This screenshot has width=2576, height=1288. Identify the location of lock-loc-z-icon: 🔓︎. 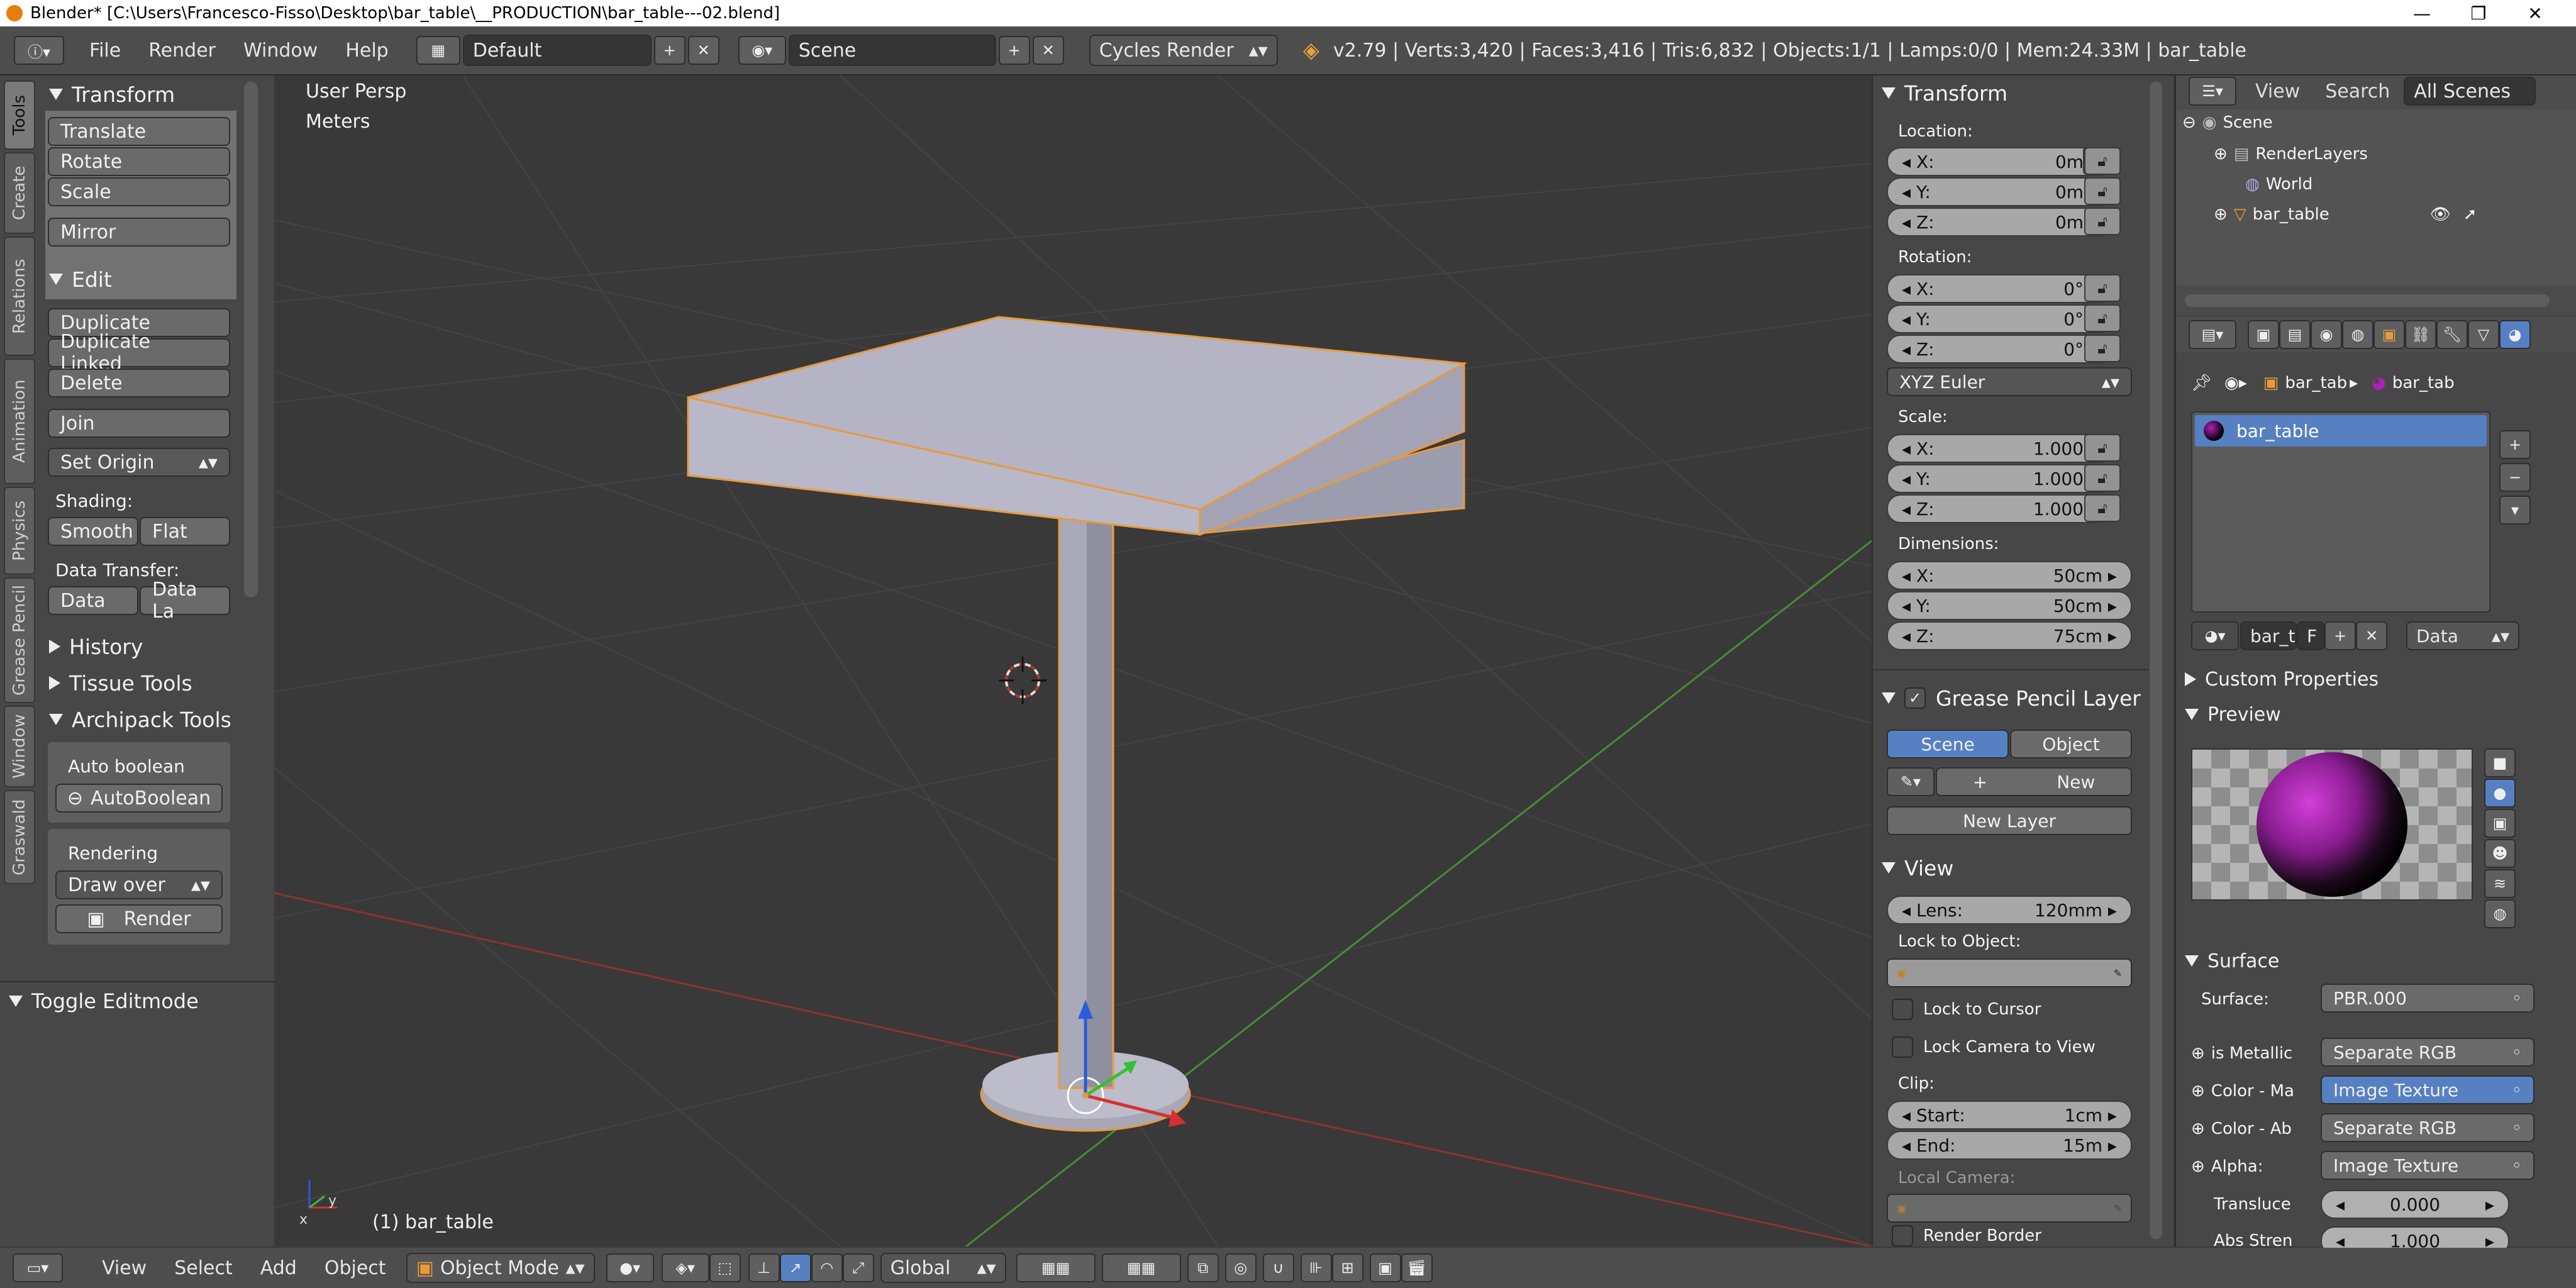
(2102, 221).